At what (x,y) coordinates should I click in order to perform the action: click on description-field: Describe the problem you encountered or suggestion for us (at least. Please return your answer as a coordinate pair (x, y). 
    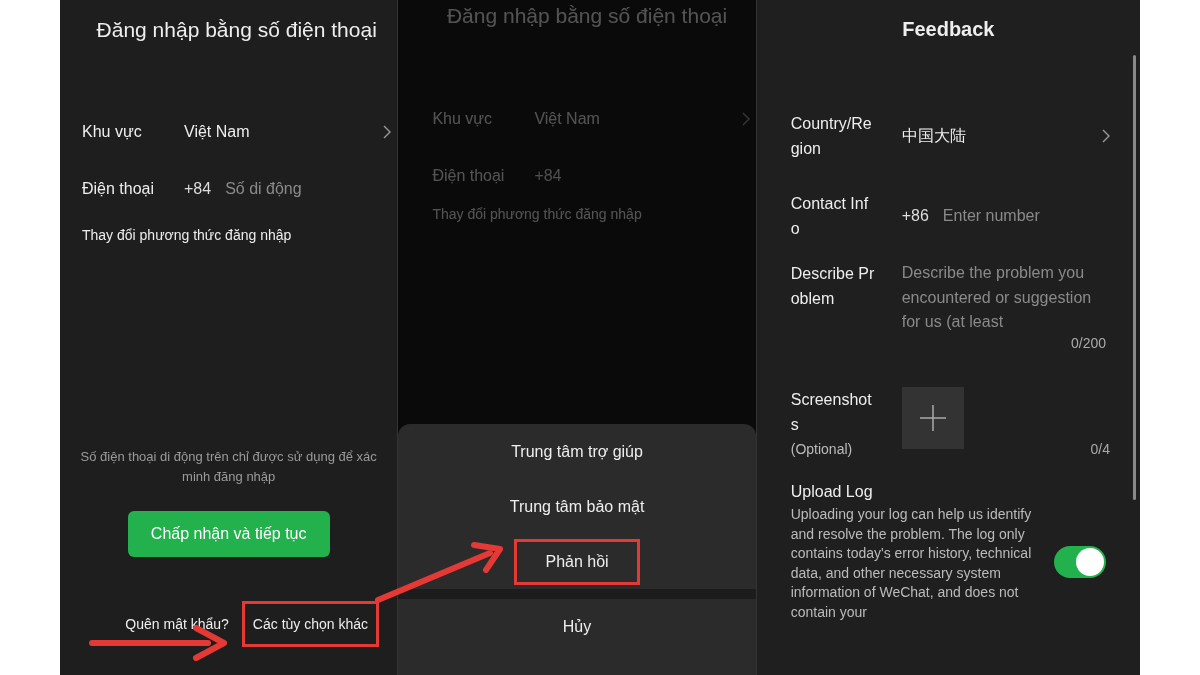
    Looking at the image, I should click on (1005, 298).